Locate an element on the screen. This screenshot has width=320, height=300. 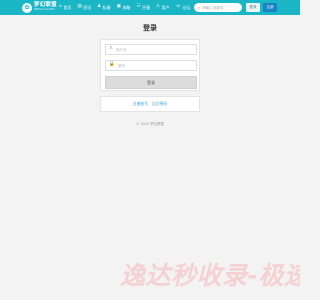
header-login-button: 登录 is located at coordinates (253, 7).